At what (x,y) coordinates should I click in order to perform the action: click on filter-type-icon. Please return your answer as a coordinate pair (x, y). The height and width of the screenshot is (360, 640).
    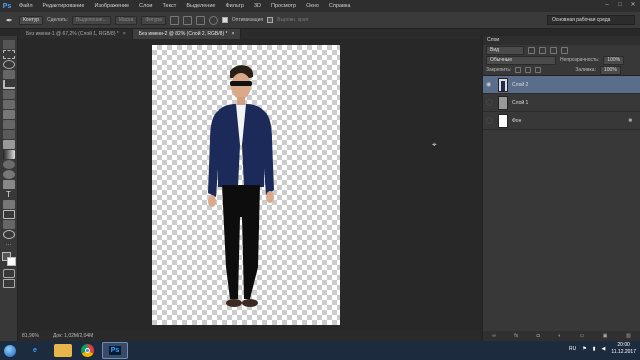
    Looking at the image, I should click on (553, 50).